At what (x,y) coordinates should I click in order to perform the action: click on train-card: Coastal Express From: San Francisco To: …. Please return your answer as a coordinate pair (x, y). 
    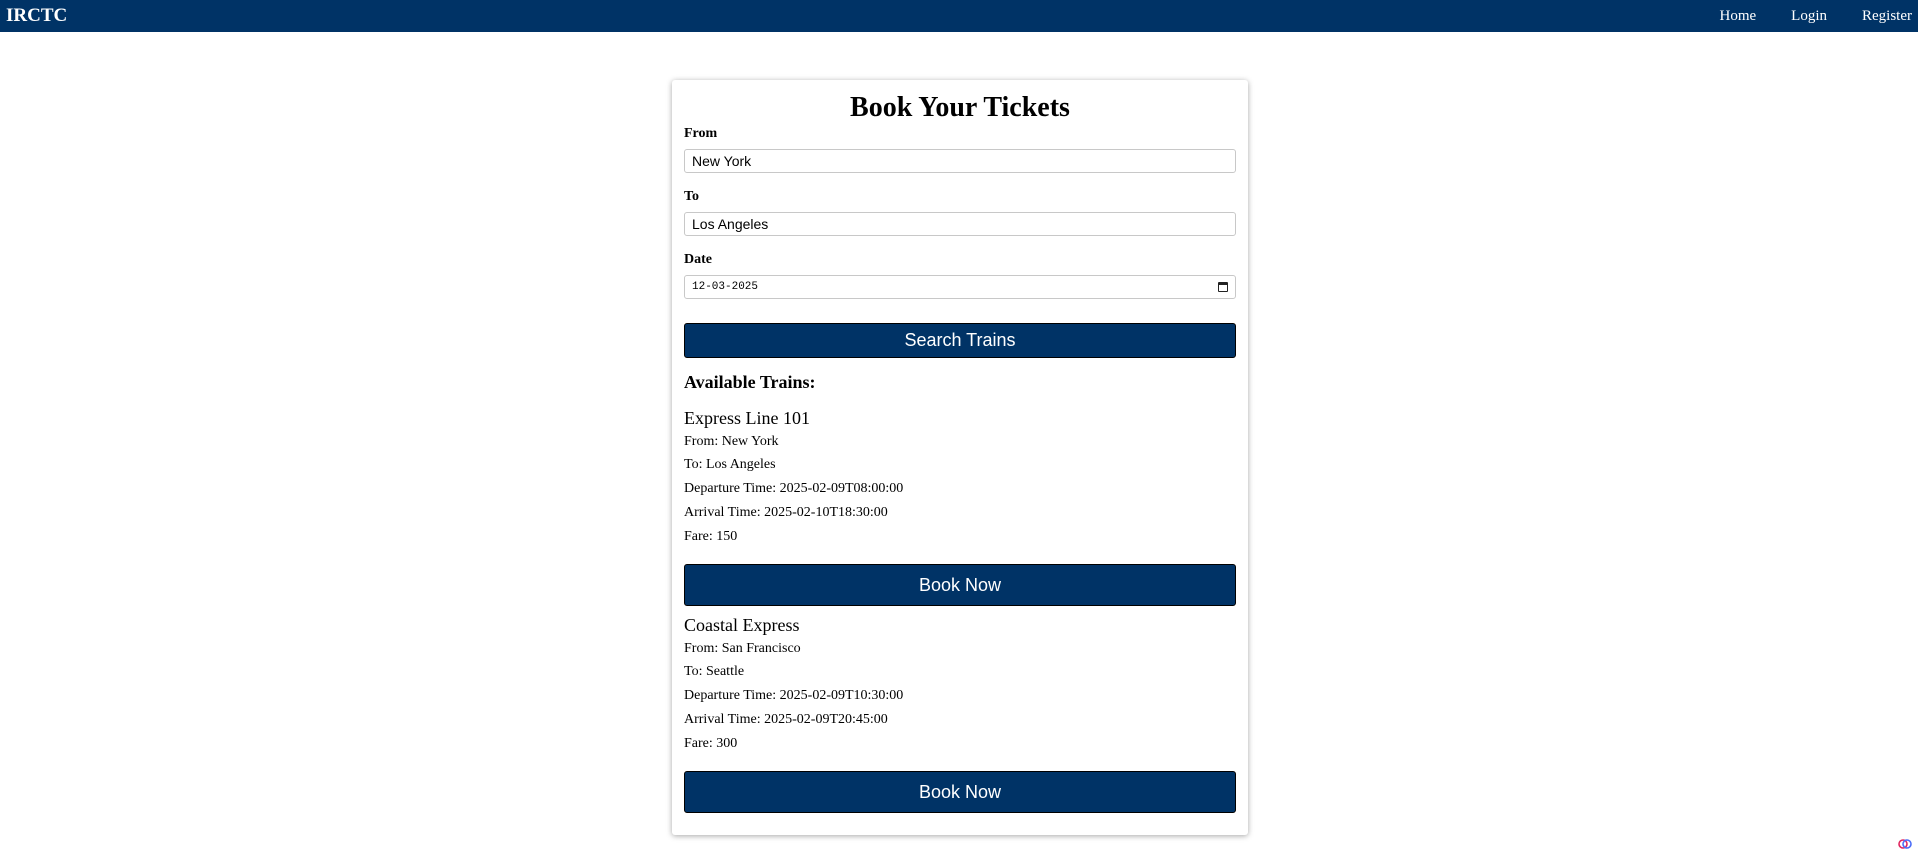
    Looking at the image, I should click on (960, 714).